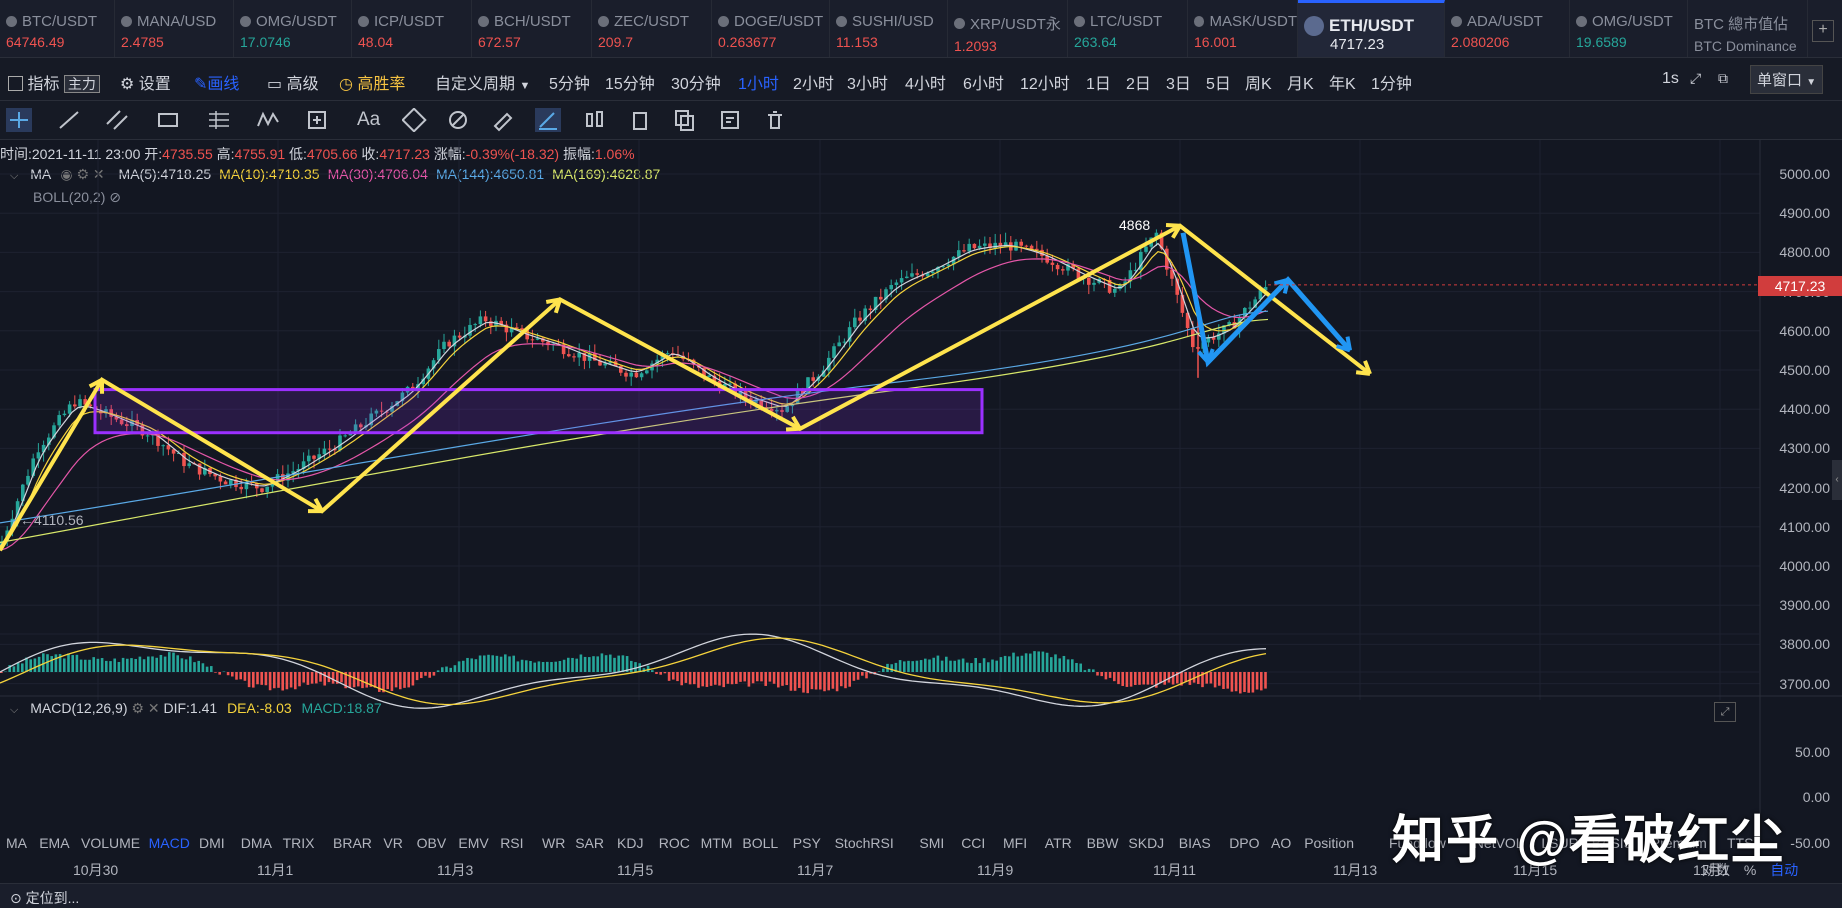  I want to click on candles-icon, so click(595, 120).